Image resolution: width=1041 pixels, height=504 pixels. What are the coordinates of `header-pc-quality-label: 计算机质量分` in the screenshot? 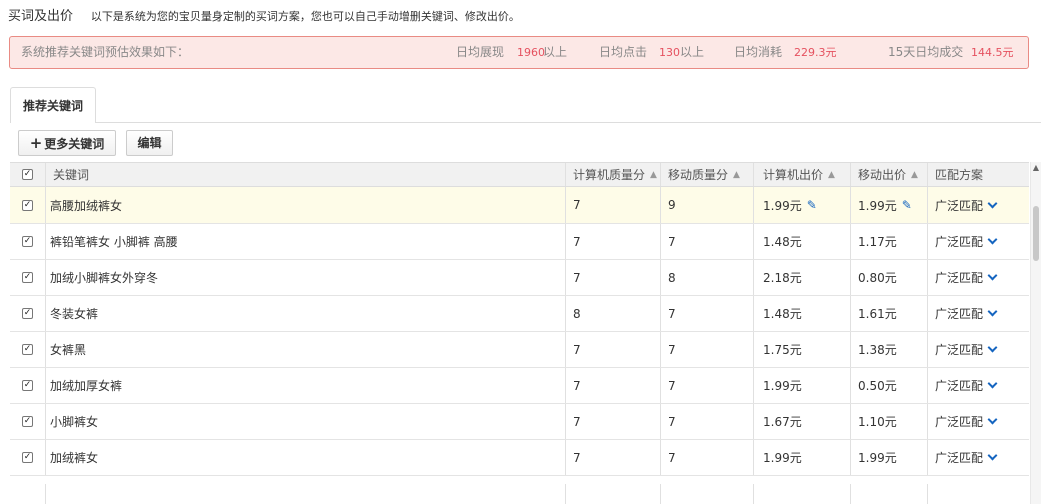 It's located at (609, 175).